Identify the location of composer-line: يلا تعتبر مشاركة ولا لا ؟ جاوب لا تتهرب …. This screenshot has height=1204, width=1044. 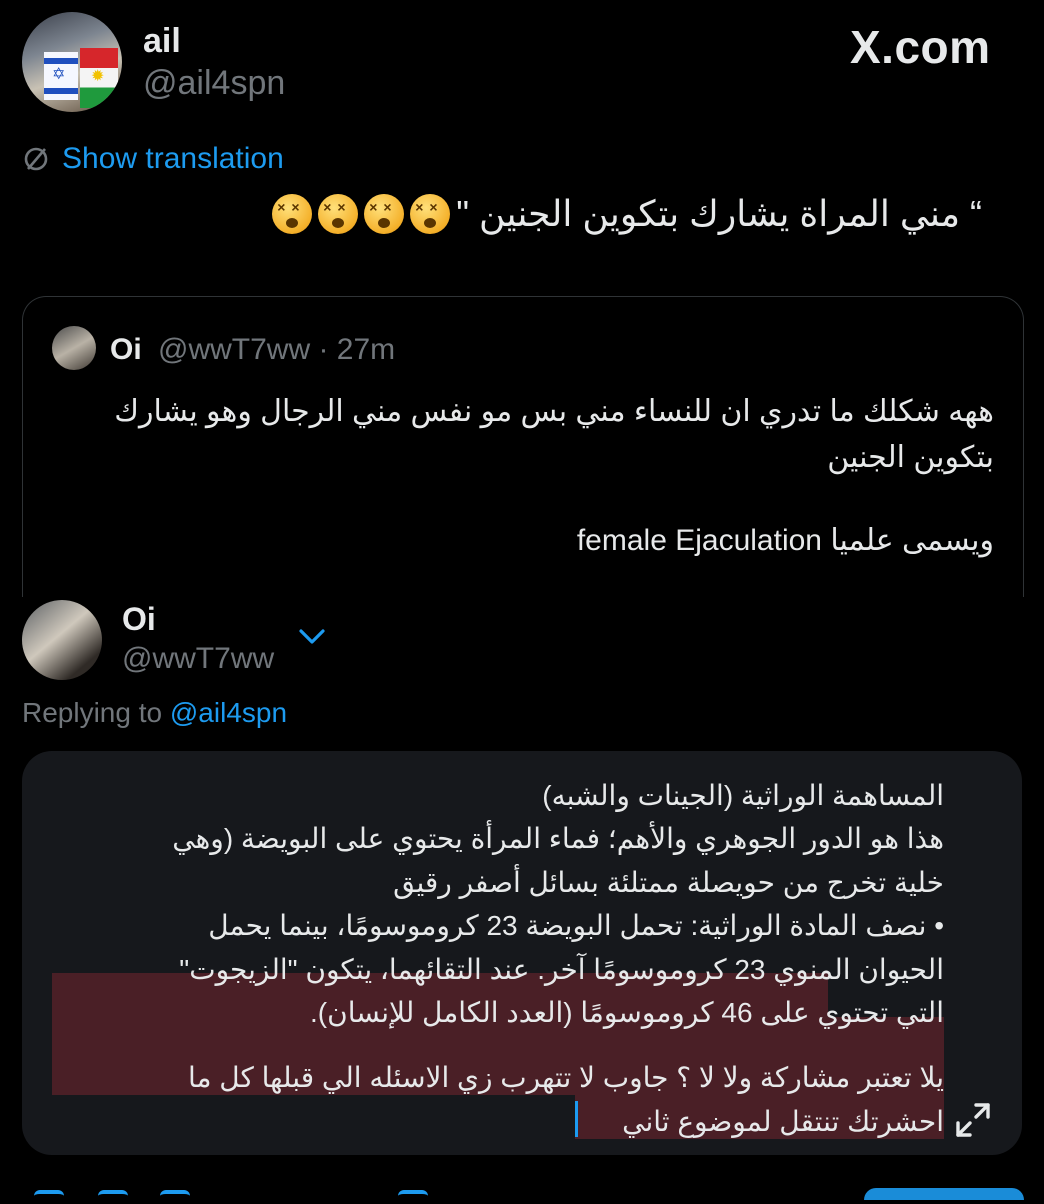
(504, 1078).